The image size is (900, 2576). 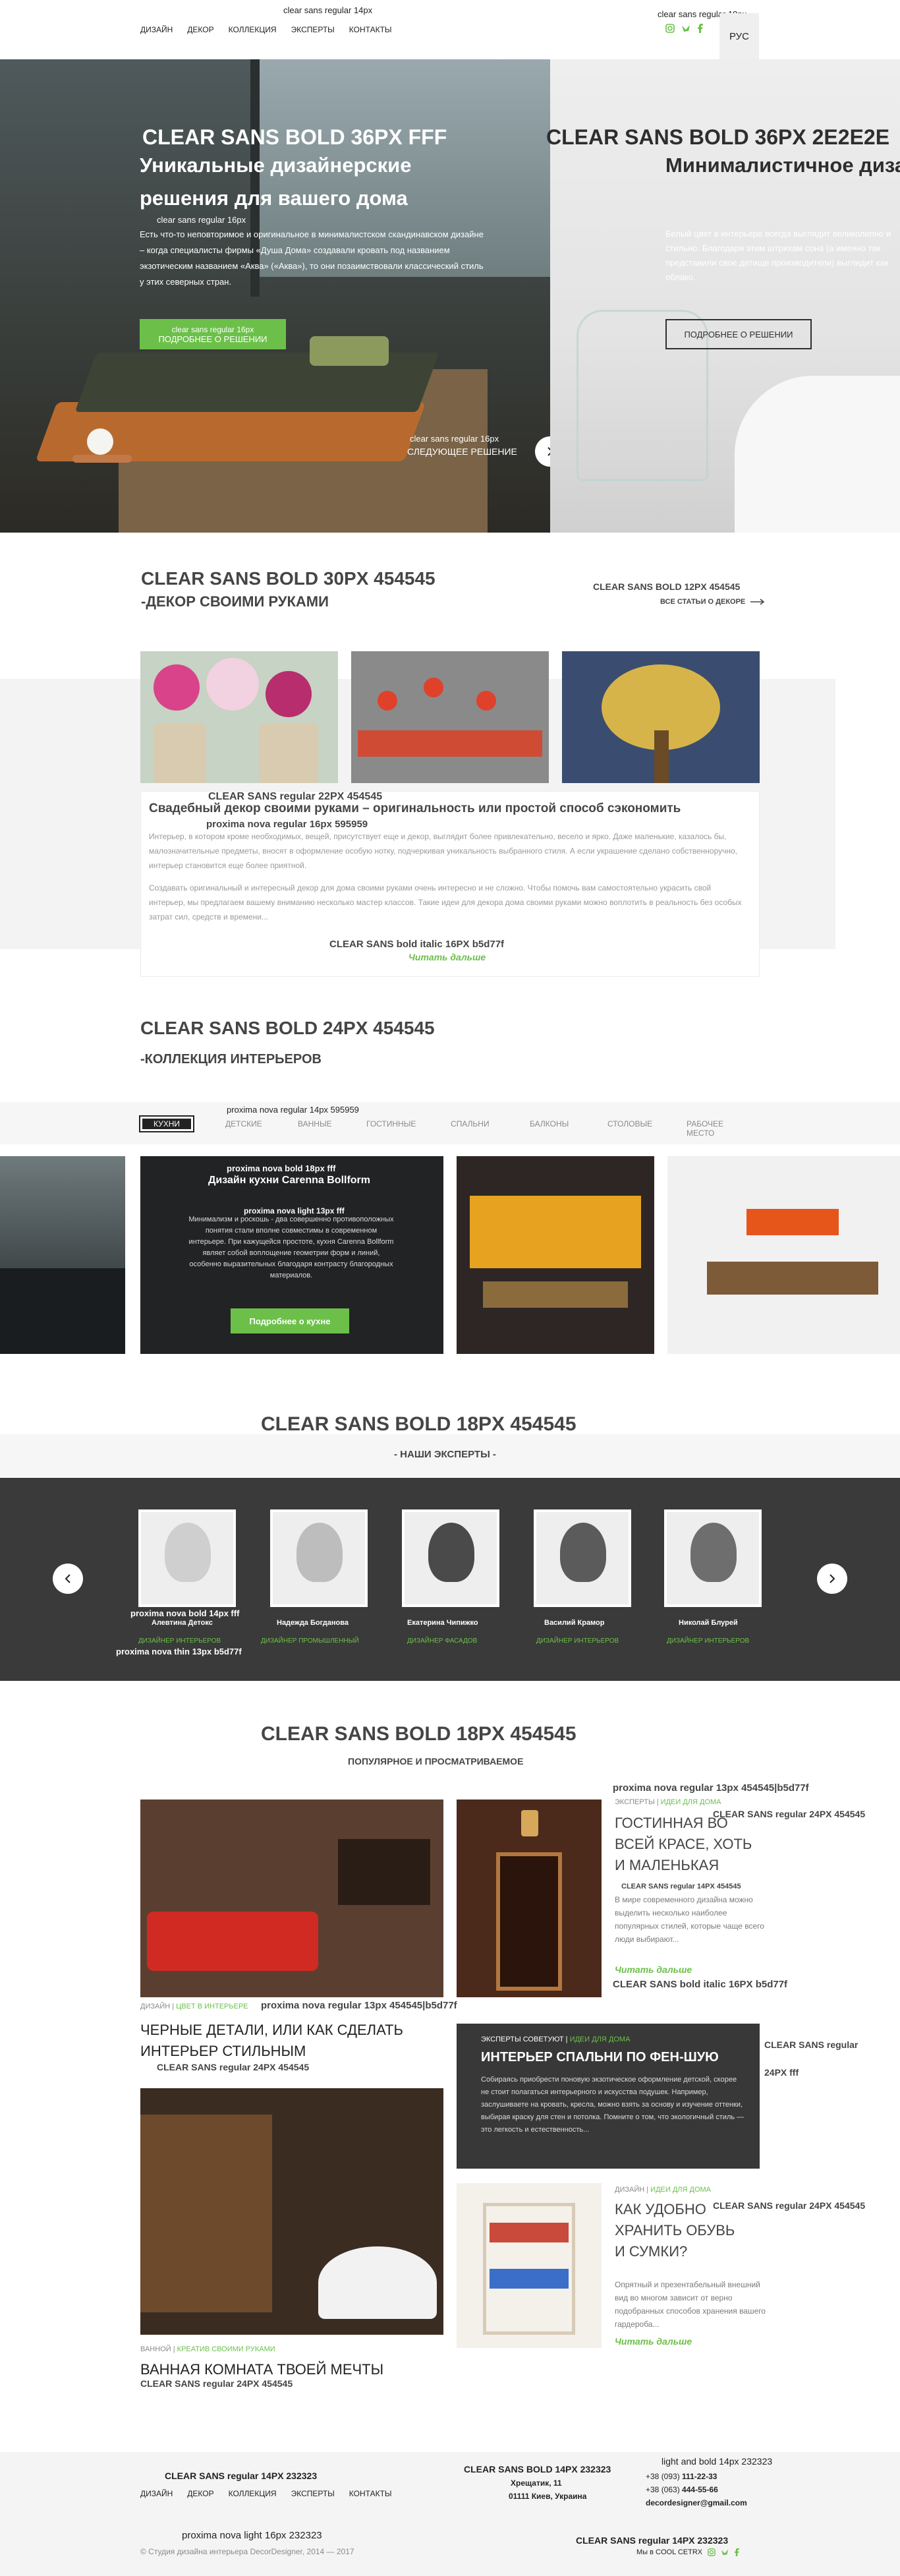 I want to click on popular-image-hall, so click(x=529, y=1898).